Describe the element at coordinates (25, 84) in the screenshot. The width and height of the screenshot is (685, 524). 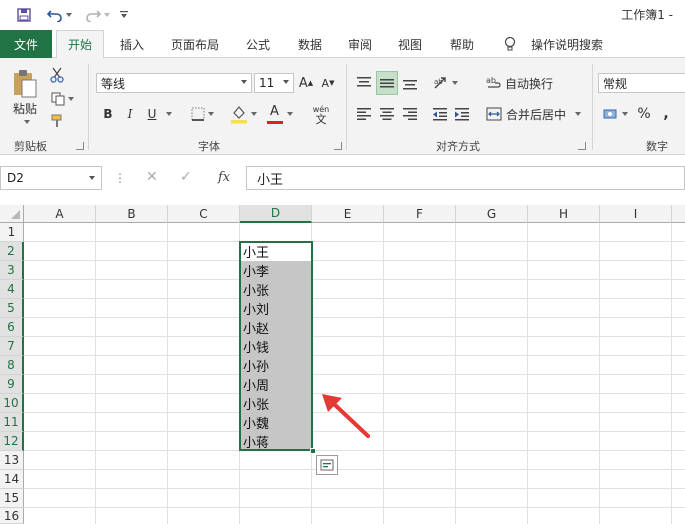
I see `paste-icon` at that location.